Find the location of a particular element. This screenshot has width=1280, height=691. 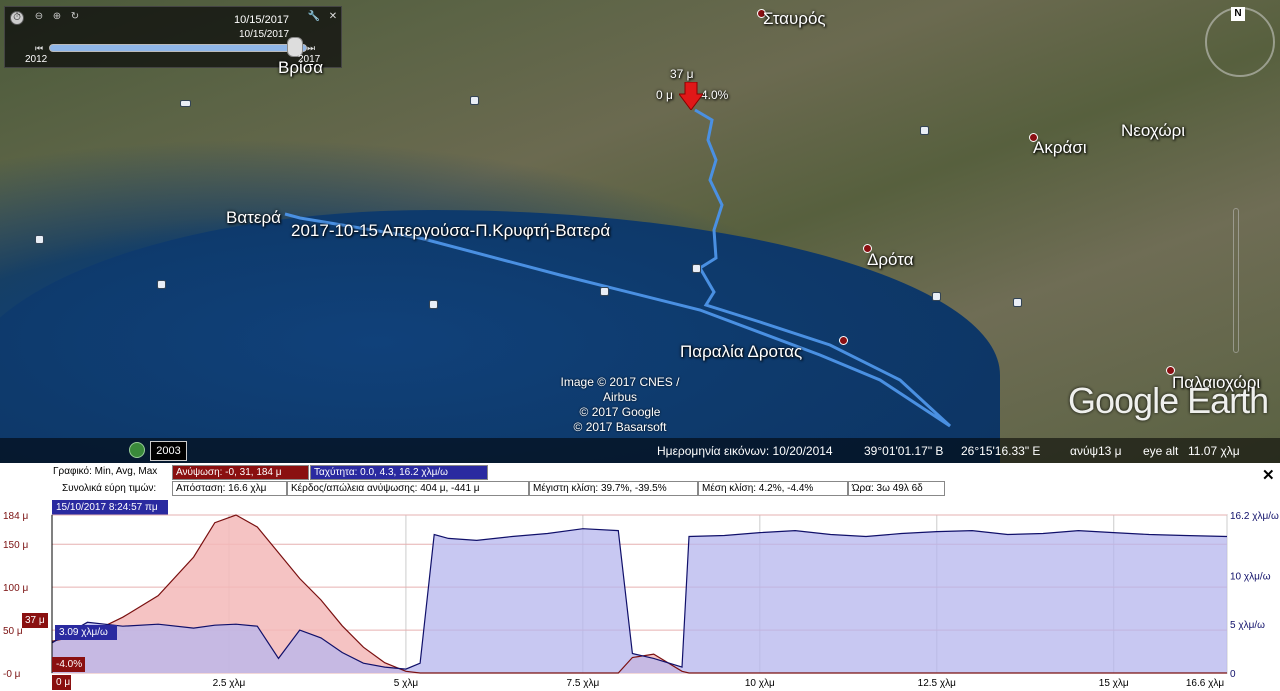

historical-imagery-icon is located at coordinates (137, 450).